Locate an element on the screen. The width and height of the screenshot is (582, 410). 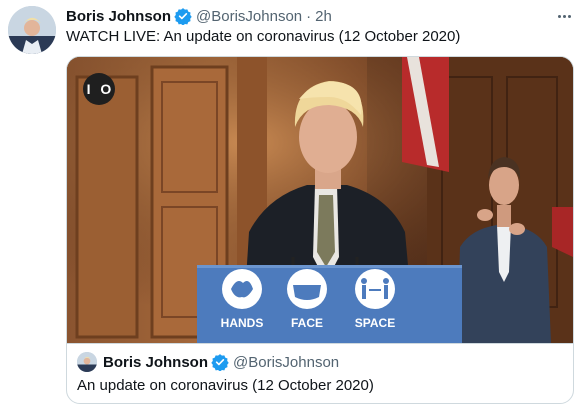
timestamp: 2h is located at coordinates (323, 16).